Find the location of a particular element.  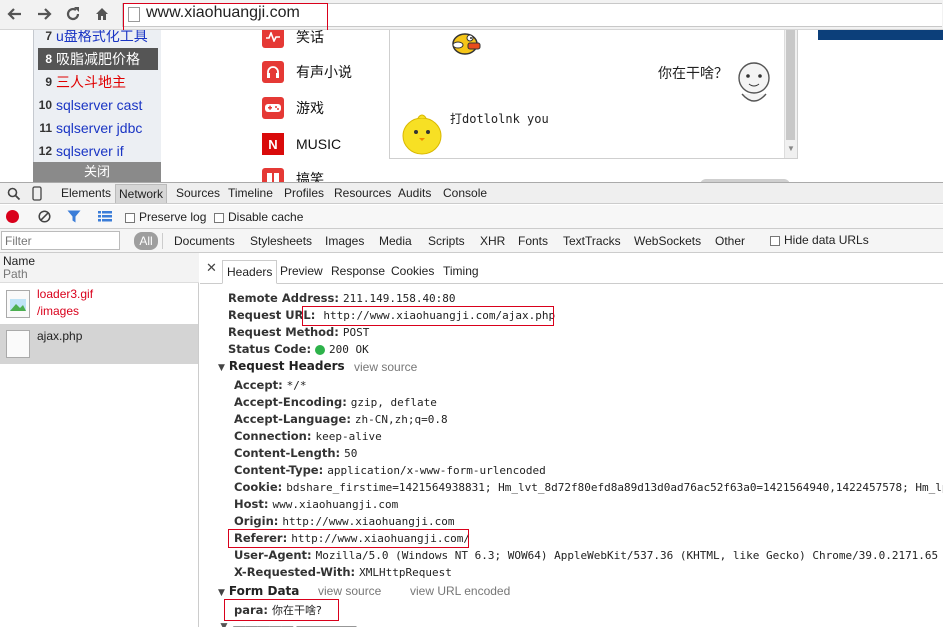

device-mode-icon is located at coordinates (37, 195).